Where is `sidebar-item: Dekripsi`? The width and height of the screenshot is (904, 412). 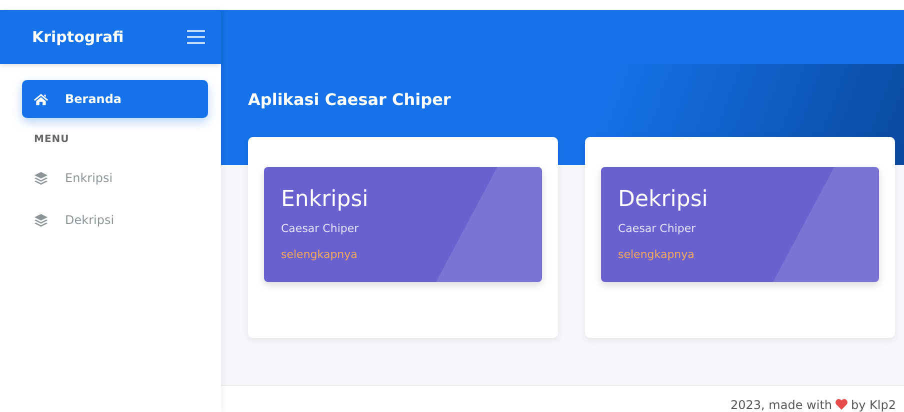
sidebar-item: Dekripsi is located at coordinates (115, 220).